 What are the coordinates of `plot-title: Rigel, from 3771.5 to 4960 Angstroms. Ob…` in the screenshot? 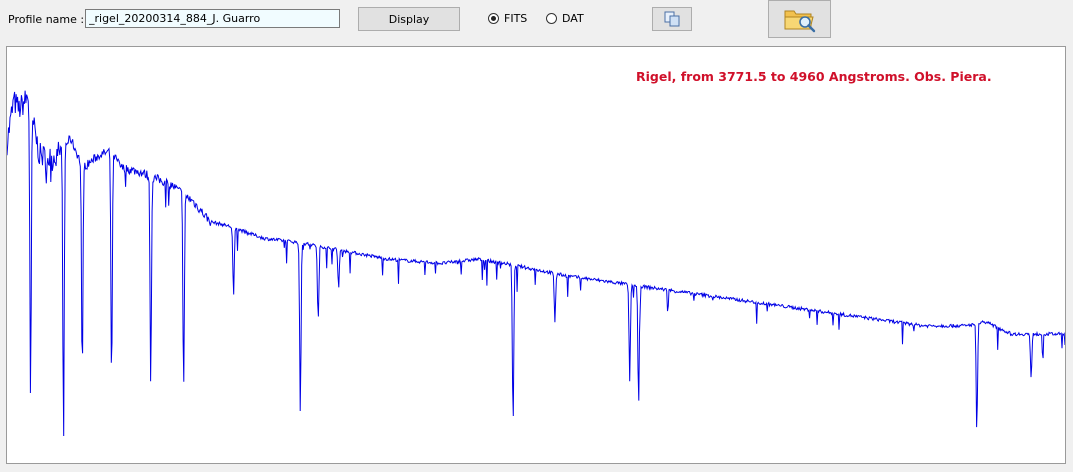 It's located at (814, 76).